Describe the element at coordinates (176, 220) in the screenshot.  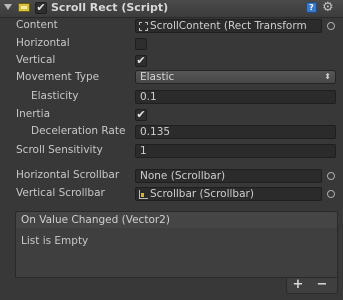
I see `on-value-changed-header: On Value Changed (Vector2)` at that location.